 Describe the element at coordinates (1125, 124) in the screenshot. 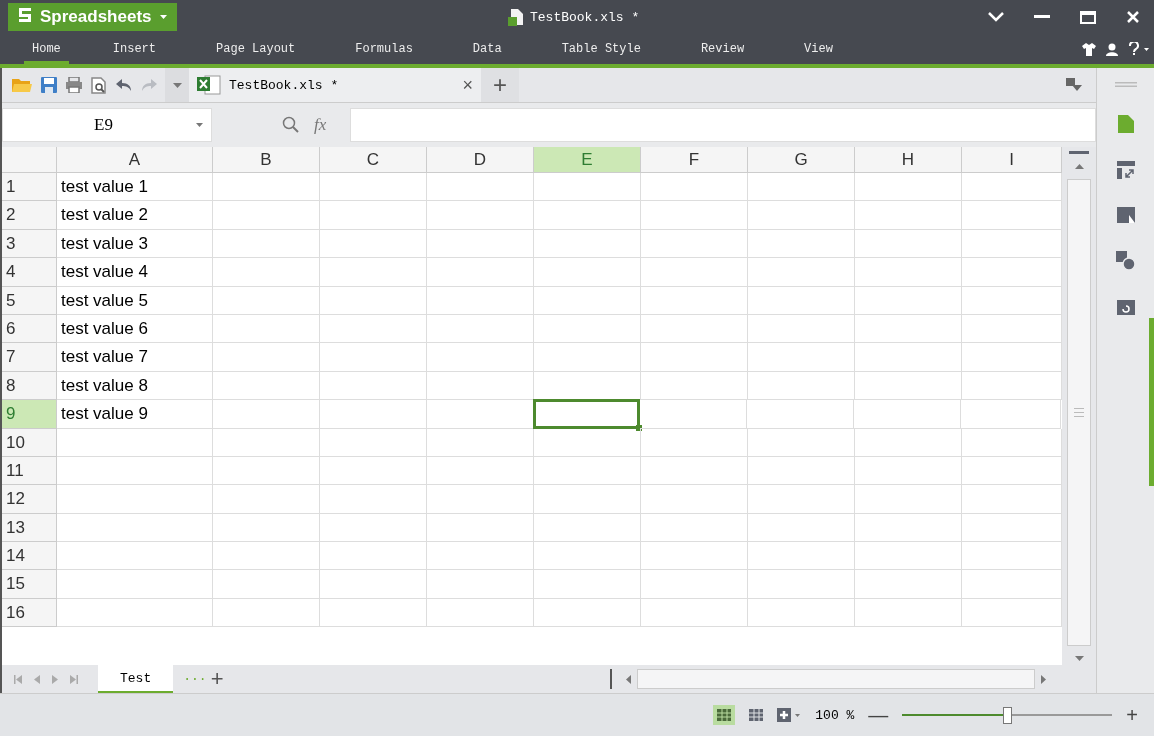

I see `new-document-icon` at that location.